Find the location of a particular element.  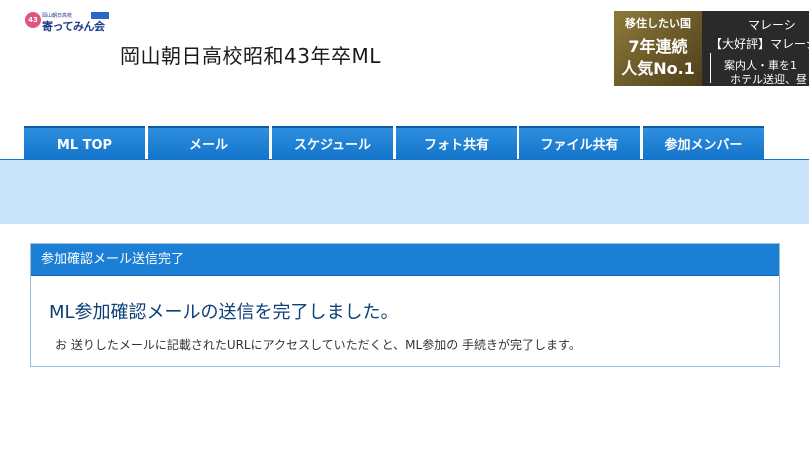

ad-right1: マレーシ is located at coordinates (772, 25).